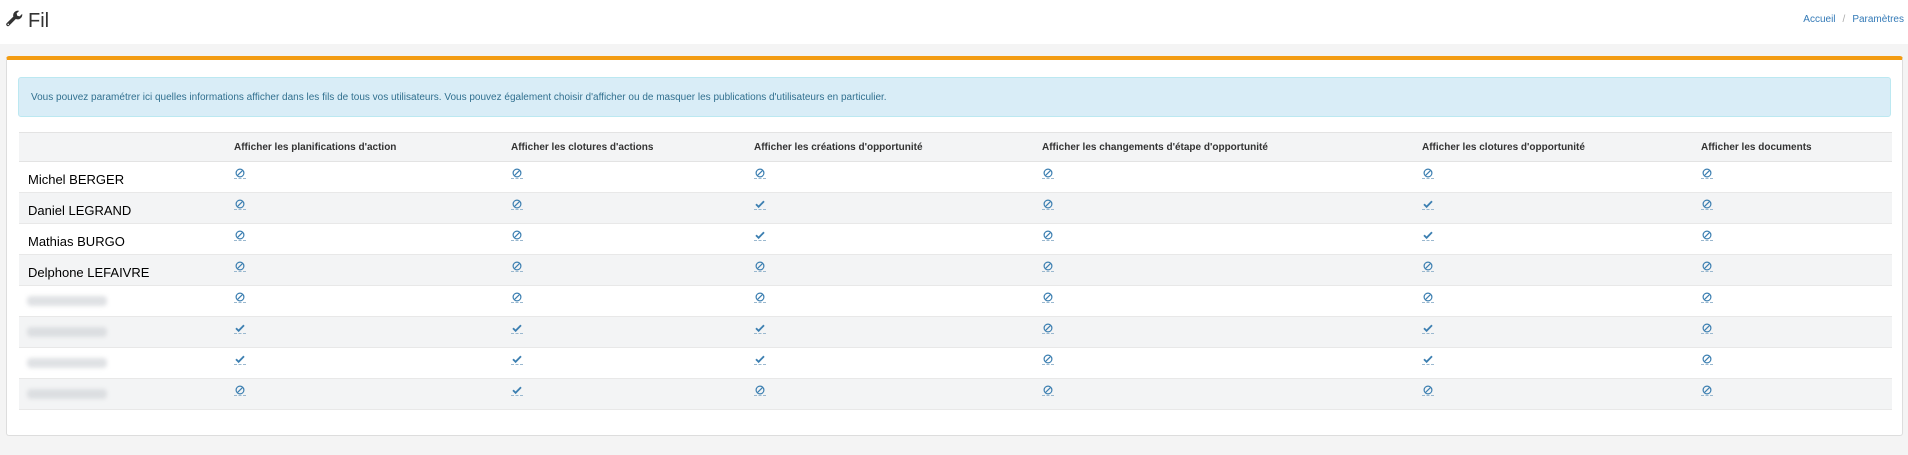  Describe the element at coordinates (126, 147) in the screenshot. I see `column-header-user` at that location.